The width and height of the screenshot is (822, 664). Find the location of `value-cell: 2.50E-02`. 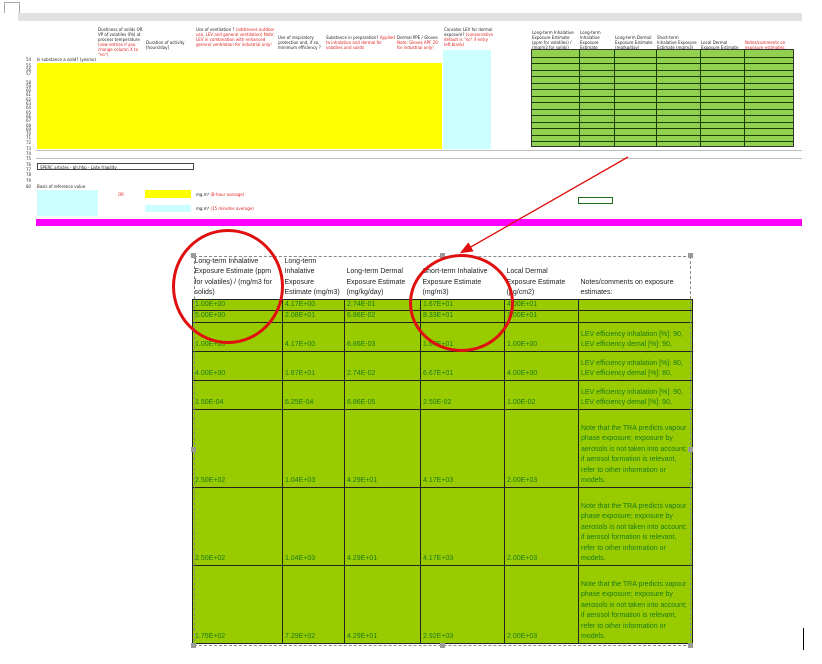

value-cell: 2.50E-02 is located at coordinates (462, 394).